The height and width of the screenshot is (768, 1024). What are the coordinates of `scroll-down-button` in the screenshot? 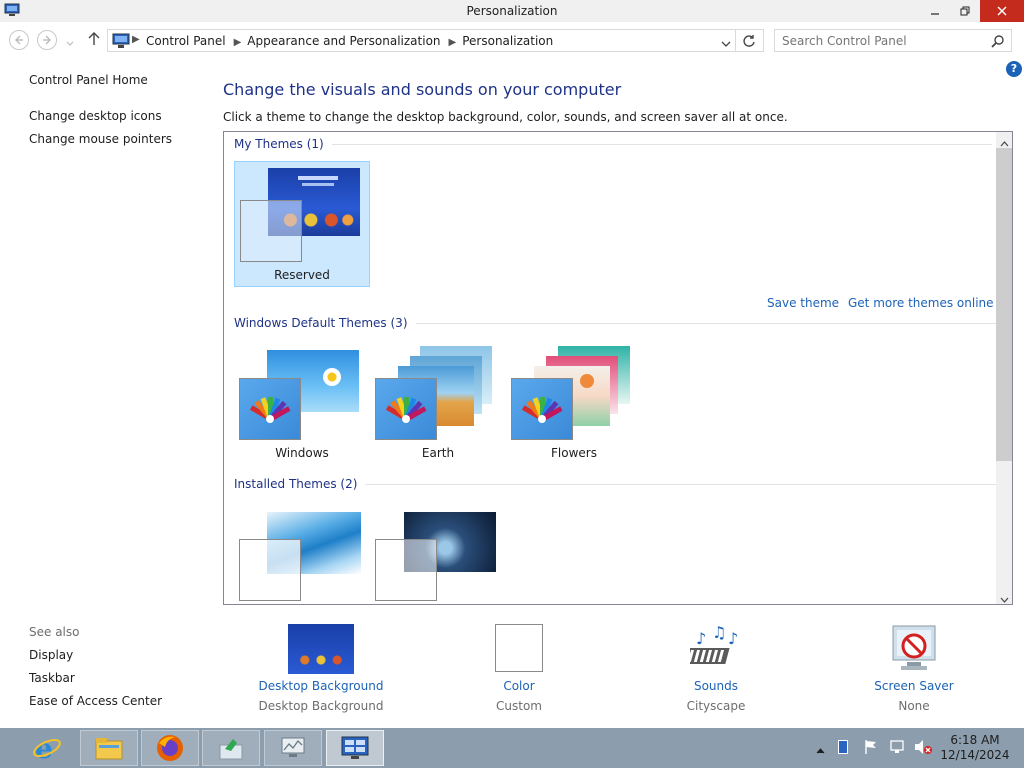 It's located at (1004, 598).